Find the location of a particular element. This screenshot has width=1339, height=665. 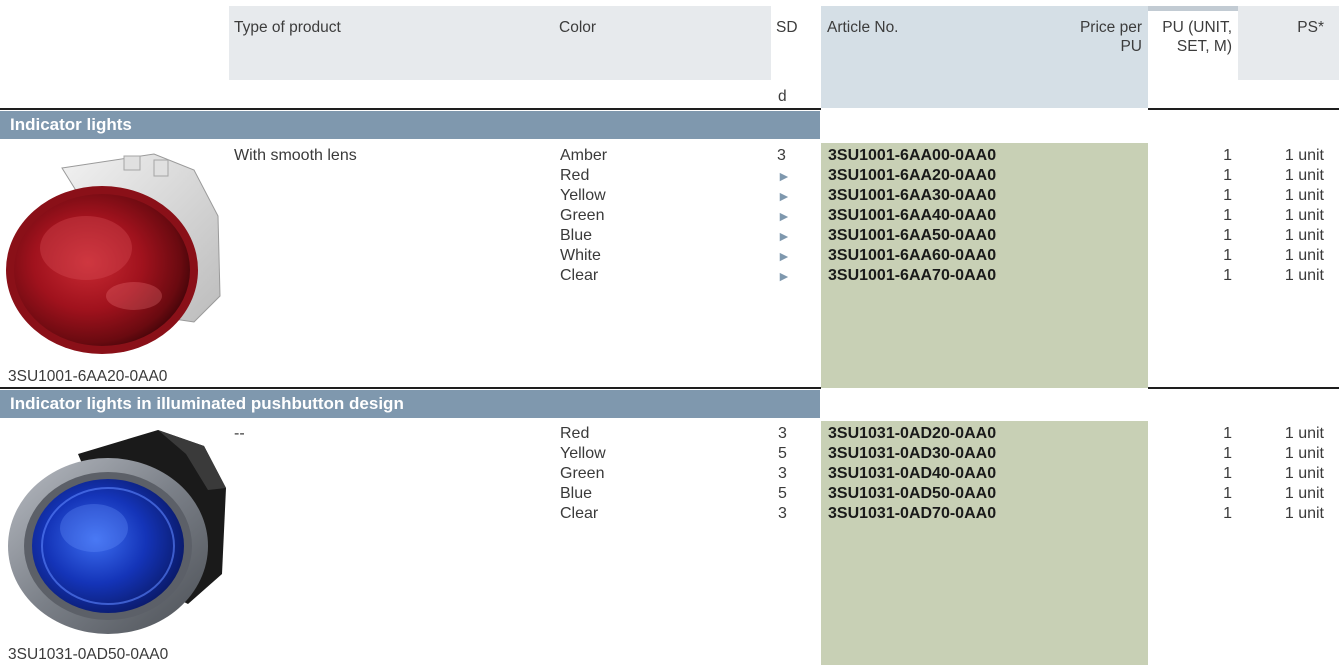

header-color: Color is located at coordinates (578, 27).